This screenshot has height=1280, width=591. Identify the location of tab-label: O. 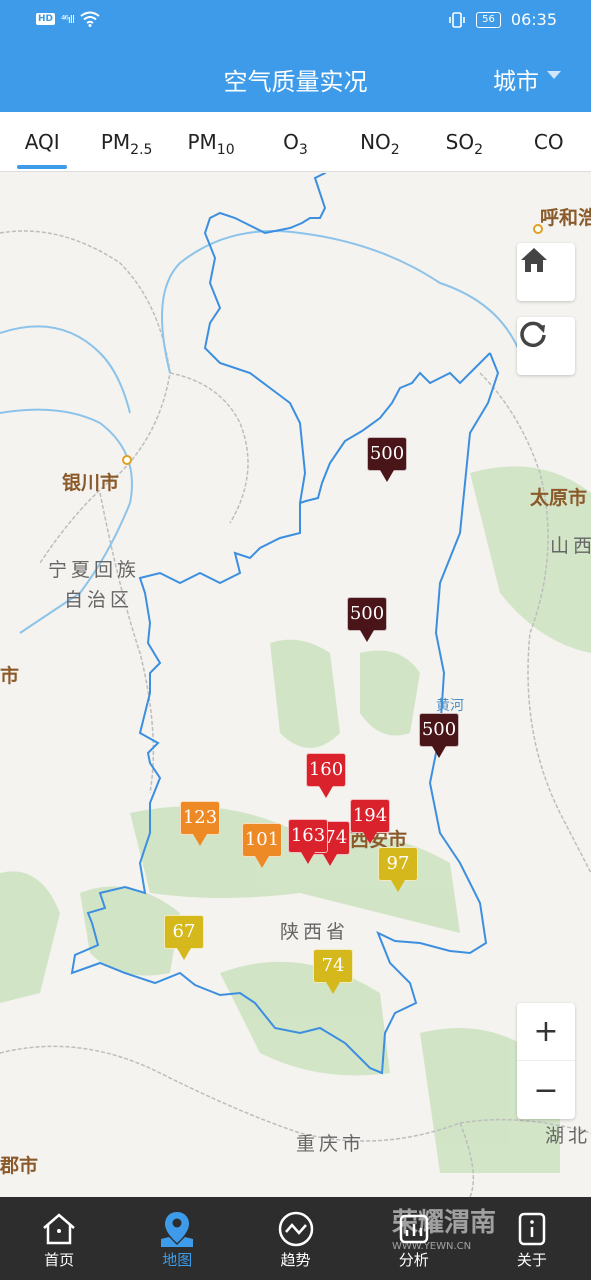
(291, 142).